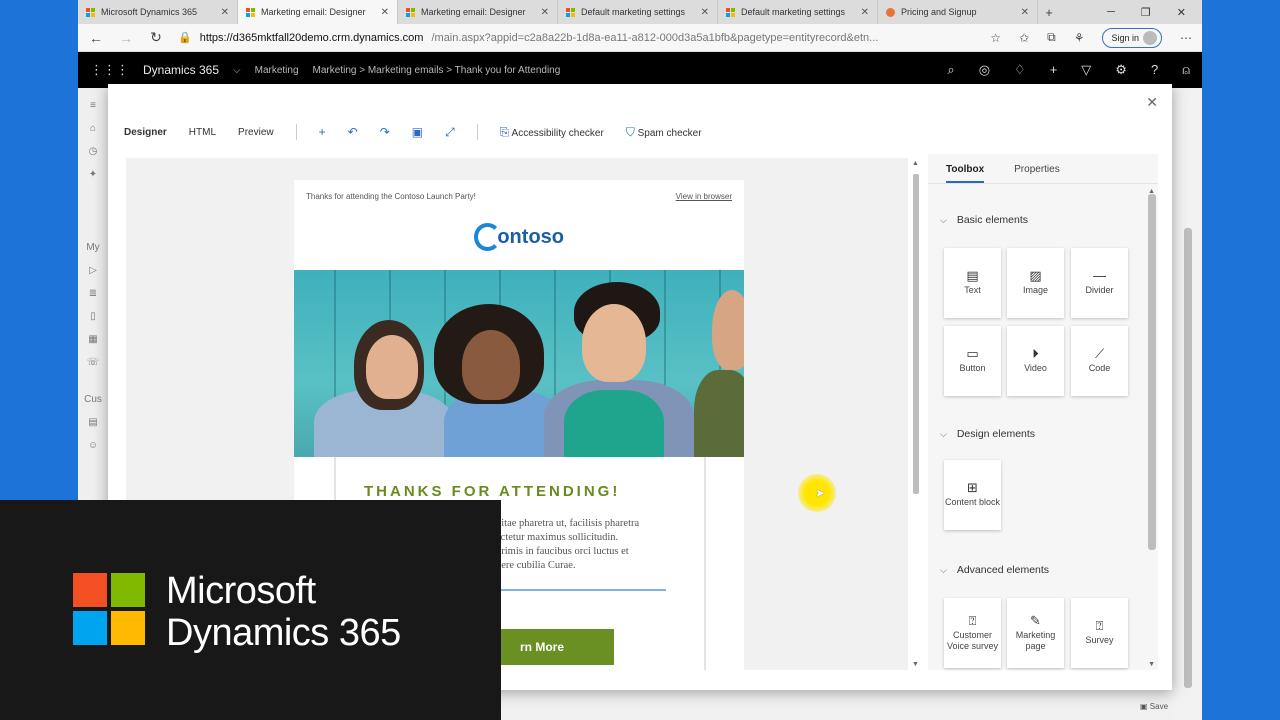 The width and height of the screenshot is (1280, 720). Describe the element at coordinates (915, 163) in the screenshot. I see `scroll-up-icon: ▲` at that location.